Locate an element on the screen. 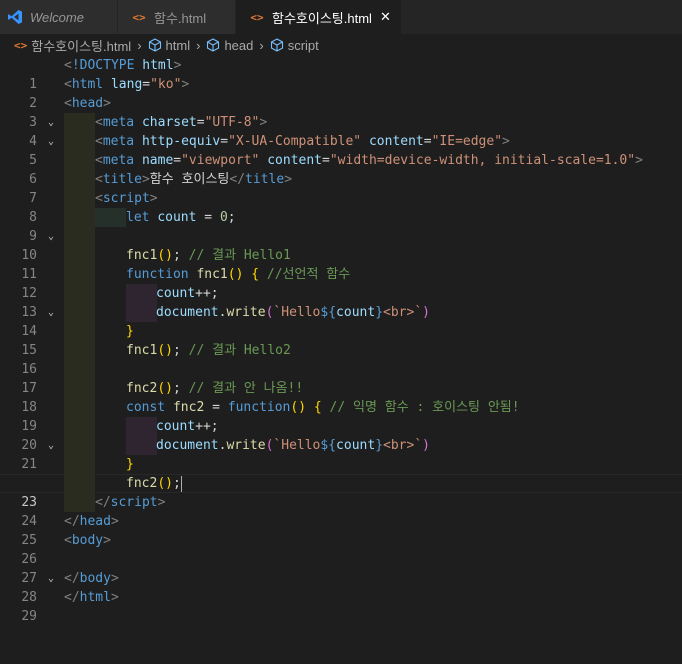 The width and height of the screenshot is (682, 664). code-line: 20 count++; is located at coordinates (341, 435).